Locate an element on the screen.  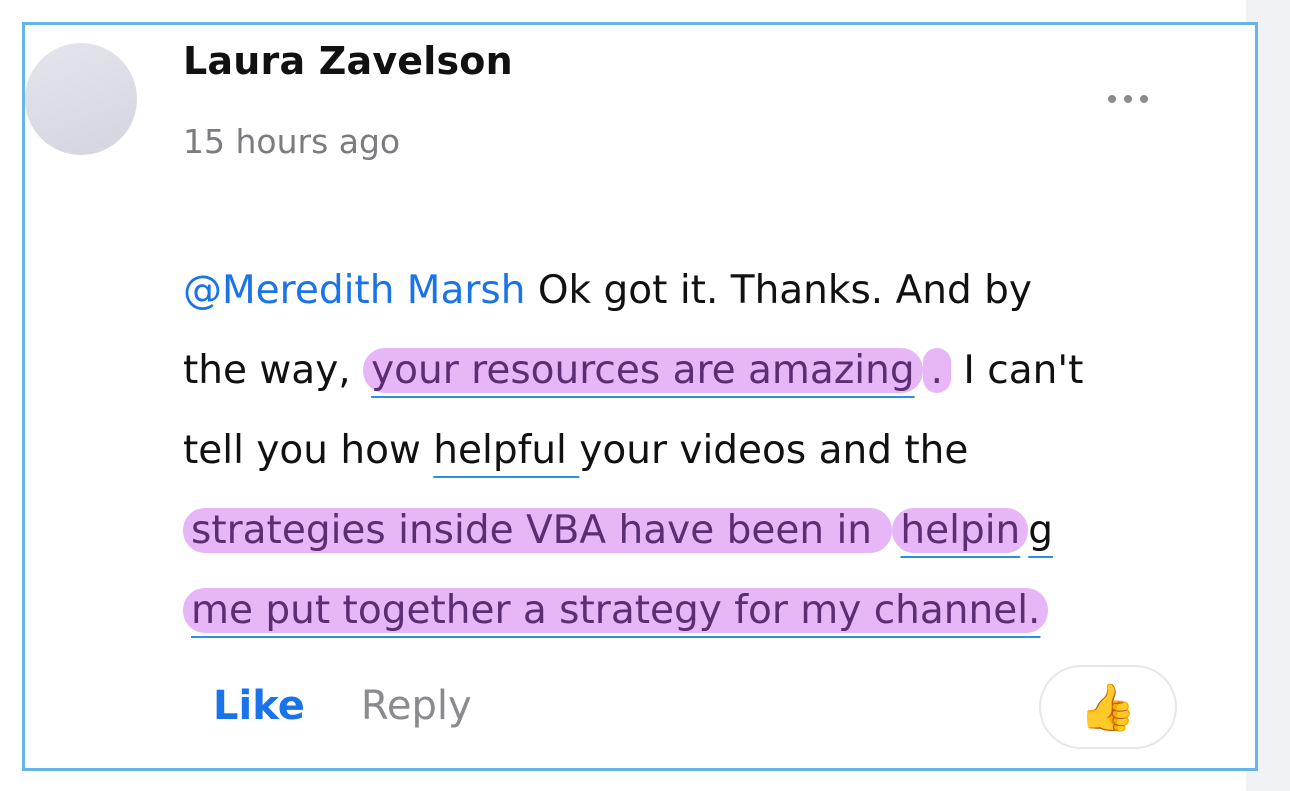
highlighted-text: helpin is located at coordinates (960, 530).